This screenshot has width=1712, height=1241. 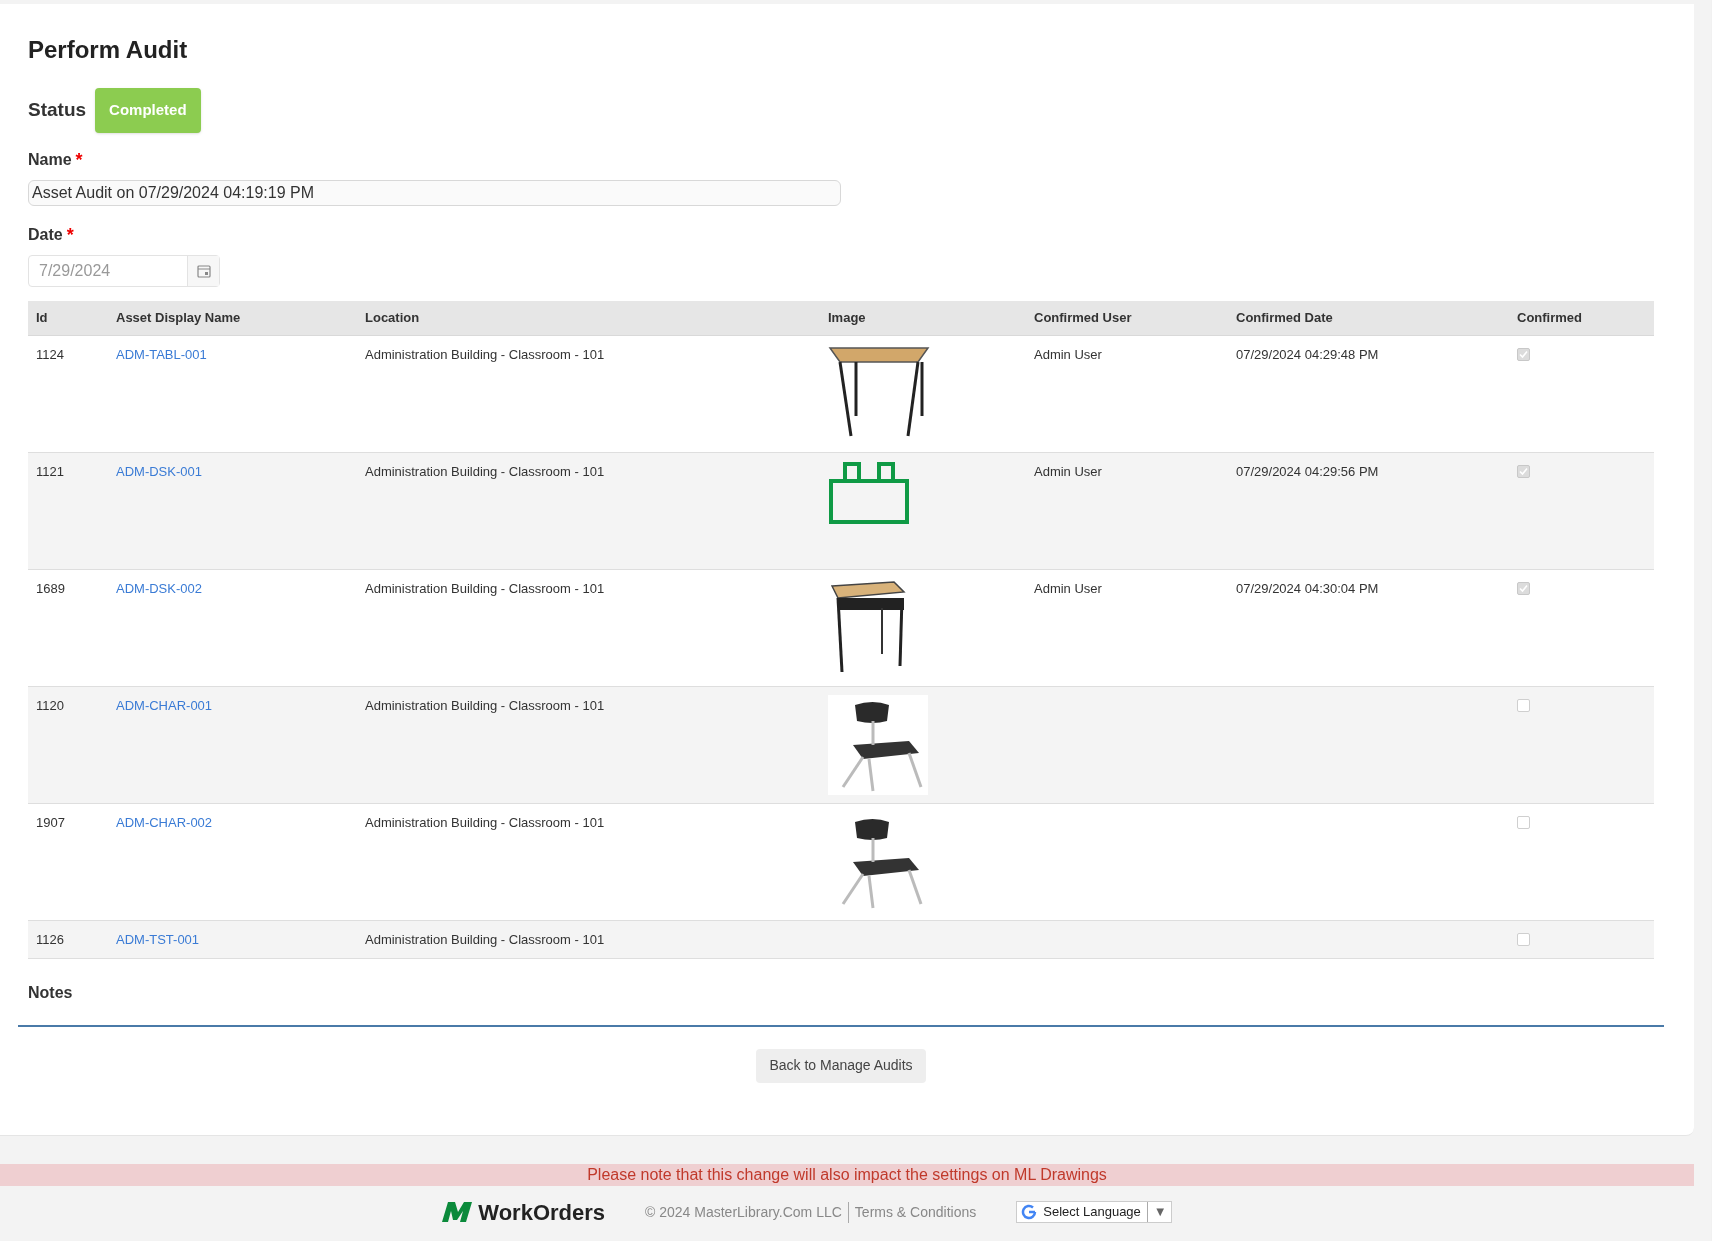 What do you see at coordinates (159, 471) in the screenshot?
I see `asset-link: ADM-DSK-001` at bounding box center [159, 471].